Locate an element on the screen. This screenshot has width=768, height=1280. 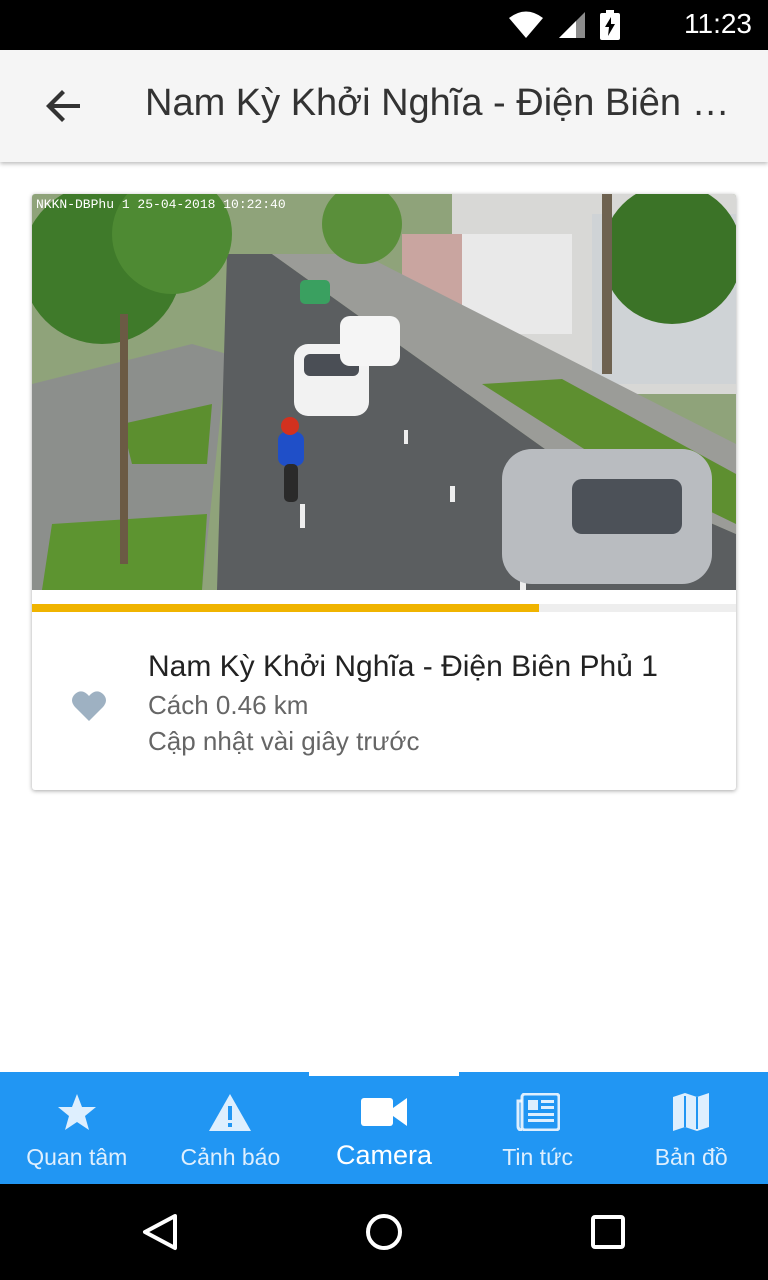
status-icons is located at coordinates (564, 25).